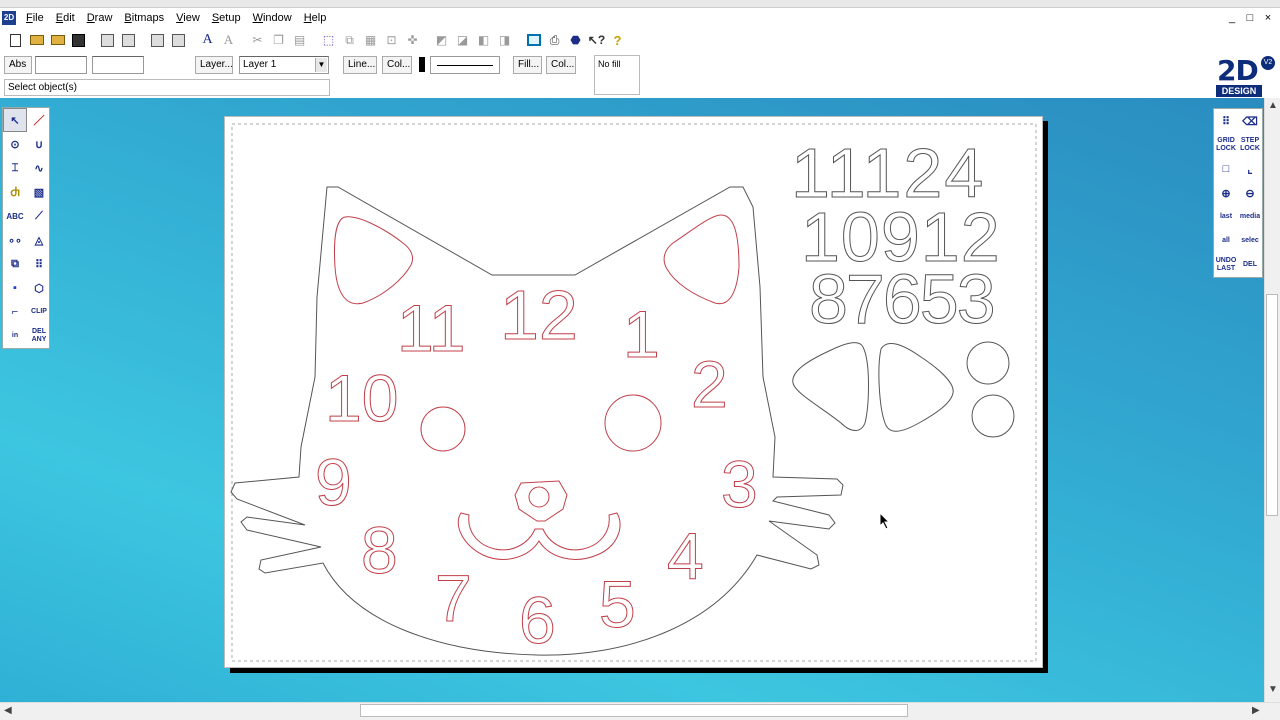 The width and height of the screenshot is (1280, 720). I want to click on dial-12: 12, so click(539, 315).